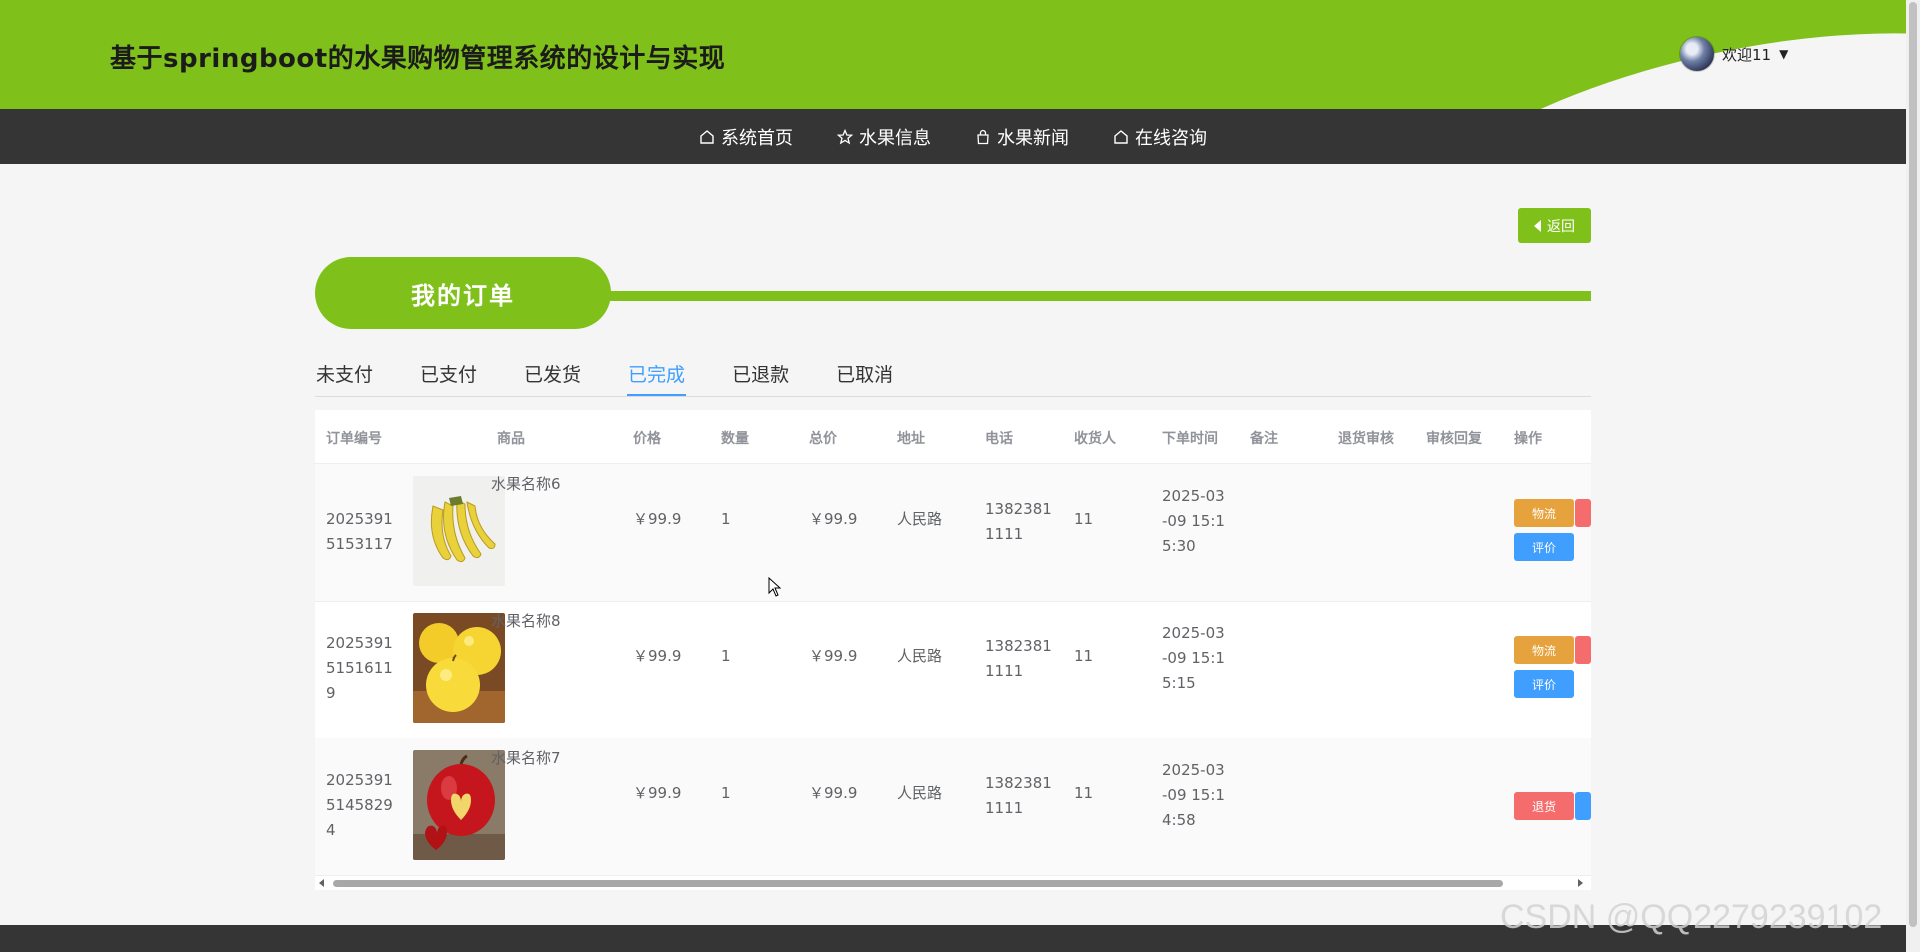  What do you see at coordinates (1193, 521) in the screenshot?
I see `order-time: 2025-03-09 15:15:30` at bounding box center [1193, 521].